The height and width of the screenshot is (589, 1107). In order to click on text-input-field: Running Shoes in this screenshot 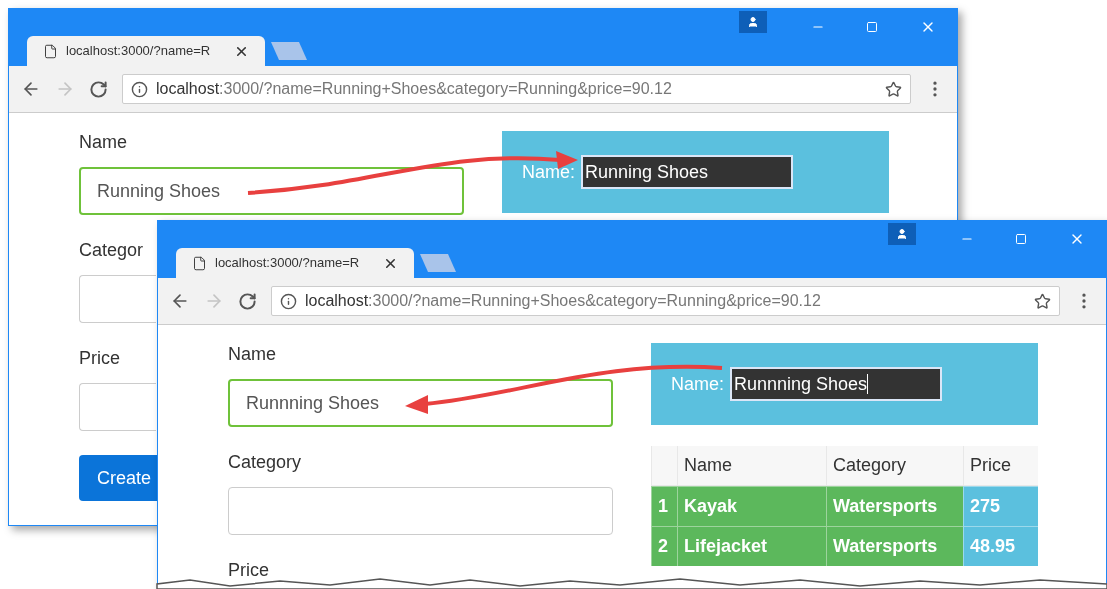, I will do `click(271, 191)`.